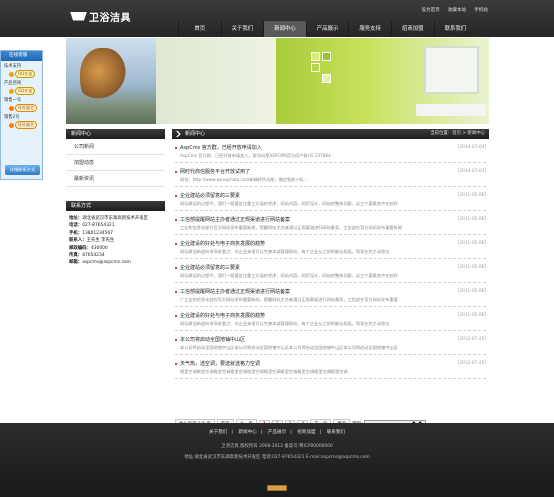  Describe the element at coordinates (92, 241) in the screenshot. I see `contact-line: 联系人：王先生 李先生` at that location.